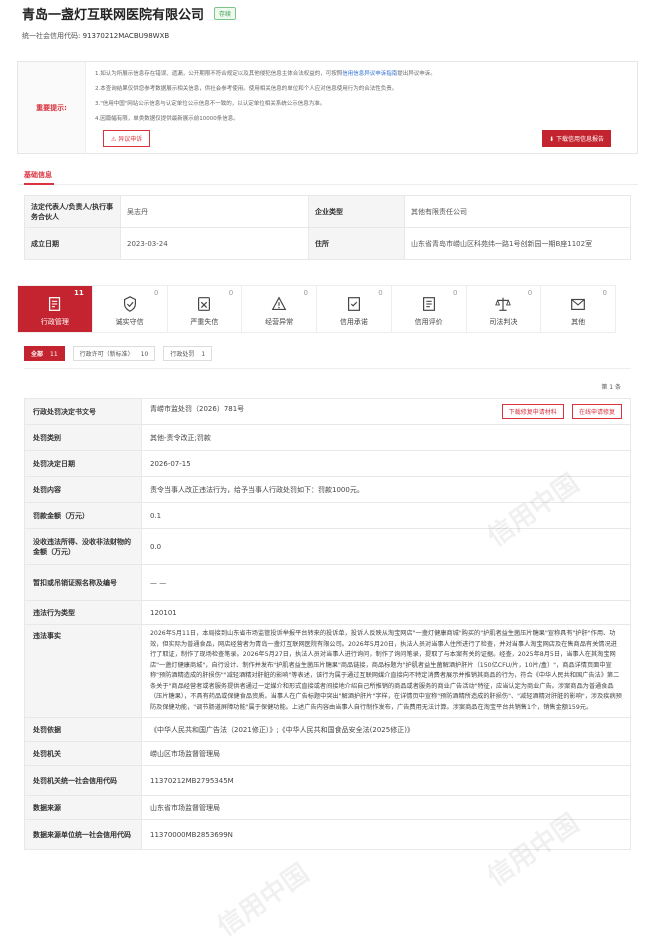 The height and width of the screenshot is (944, 653). What do you see at coordinates (38, 175) in the screenshot?
I see `basic-info-title: 基础信息` at bounding box center [38, 175].